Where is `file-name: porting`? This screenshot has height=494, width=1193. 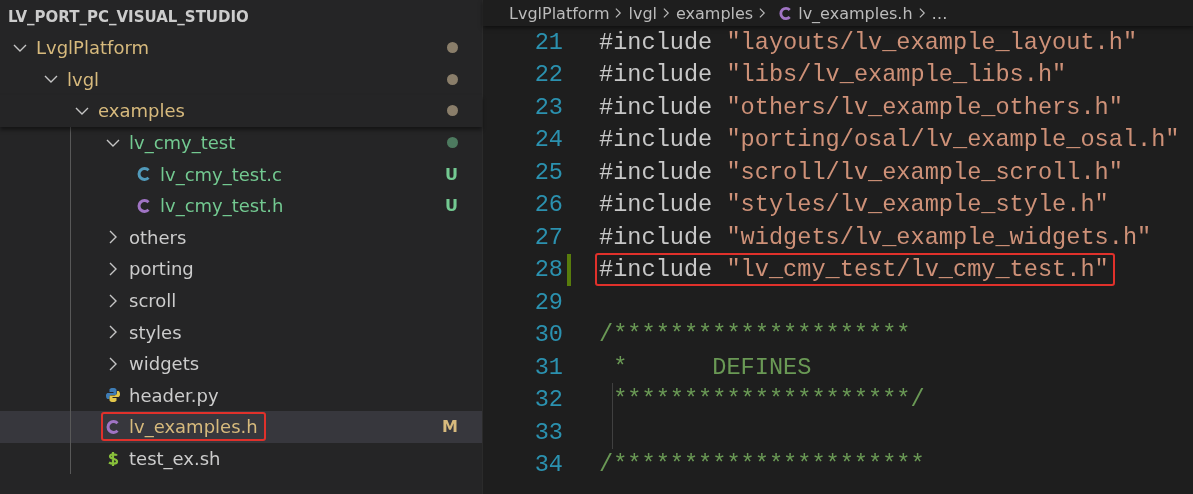 file-name: porting is located at coordinates (161, 269).